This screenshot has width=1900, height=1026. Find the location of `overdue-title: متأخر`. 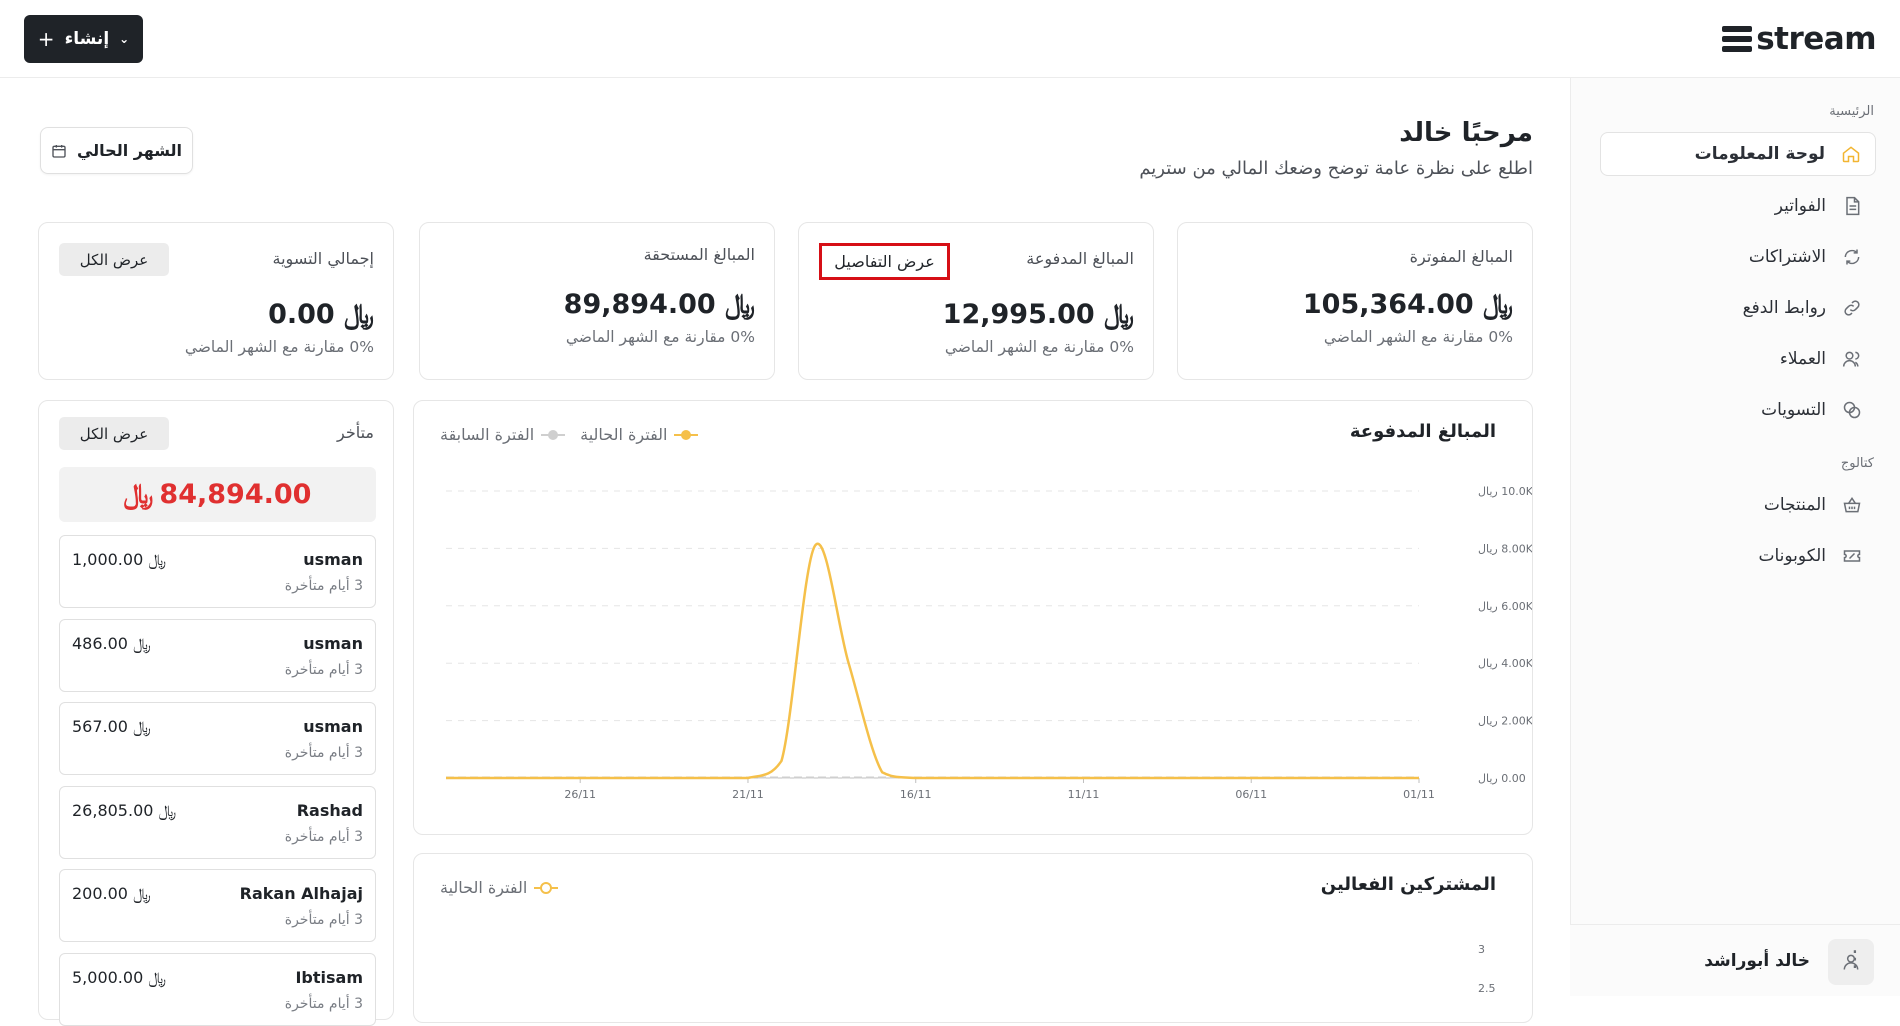

overdue-title: متأخر is located at coordinates (355, 432).